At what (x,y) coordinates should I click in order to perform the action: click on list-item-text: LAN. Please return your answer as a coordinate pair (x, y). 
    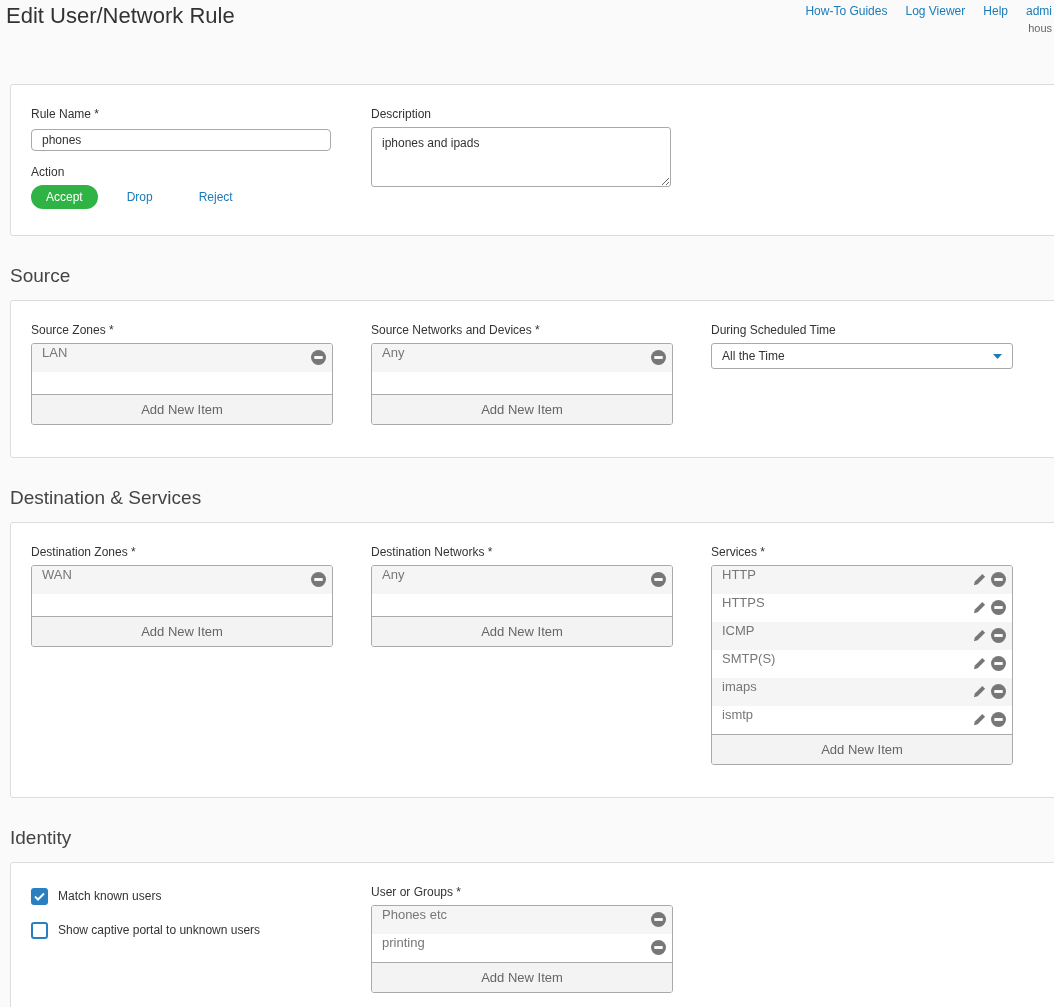
    Looking at the image, I should click on (55, 353).